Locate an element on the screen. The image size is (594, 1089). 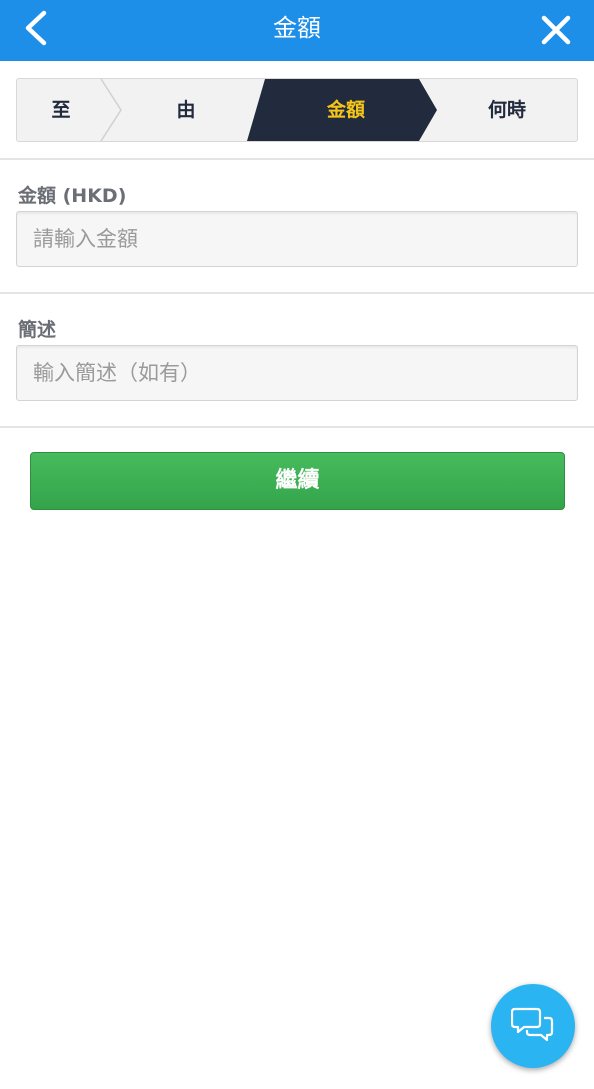
close-button is located at coordinates (556, 30).